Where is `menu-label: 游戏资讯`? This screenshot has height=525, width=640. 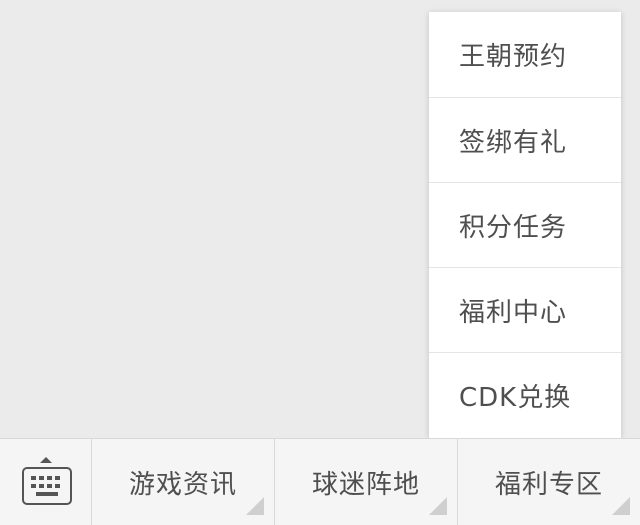 menu-label: 游戏资讯 is located at coordinates (182, 484).